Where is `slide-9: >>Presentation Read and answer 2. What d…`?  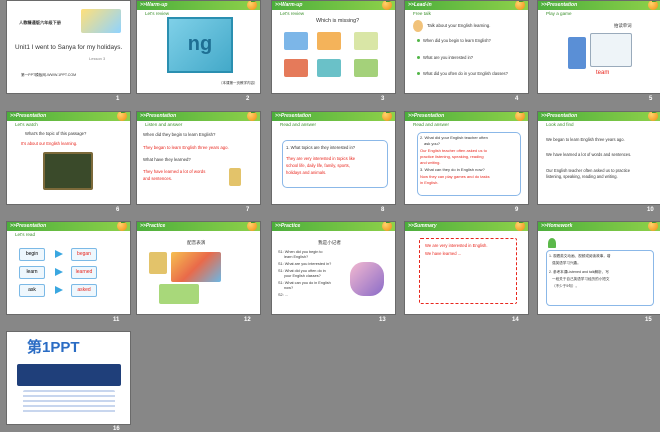
slide-9: >>Presentation Read and answer 2. What d… is located at coordinates (466, 158).